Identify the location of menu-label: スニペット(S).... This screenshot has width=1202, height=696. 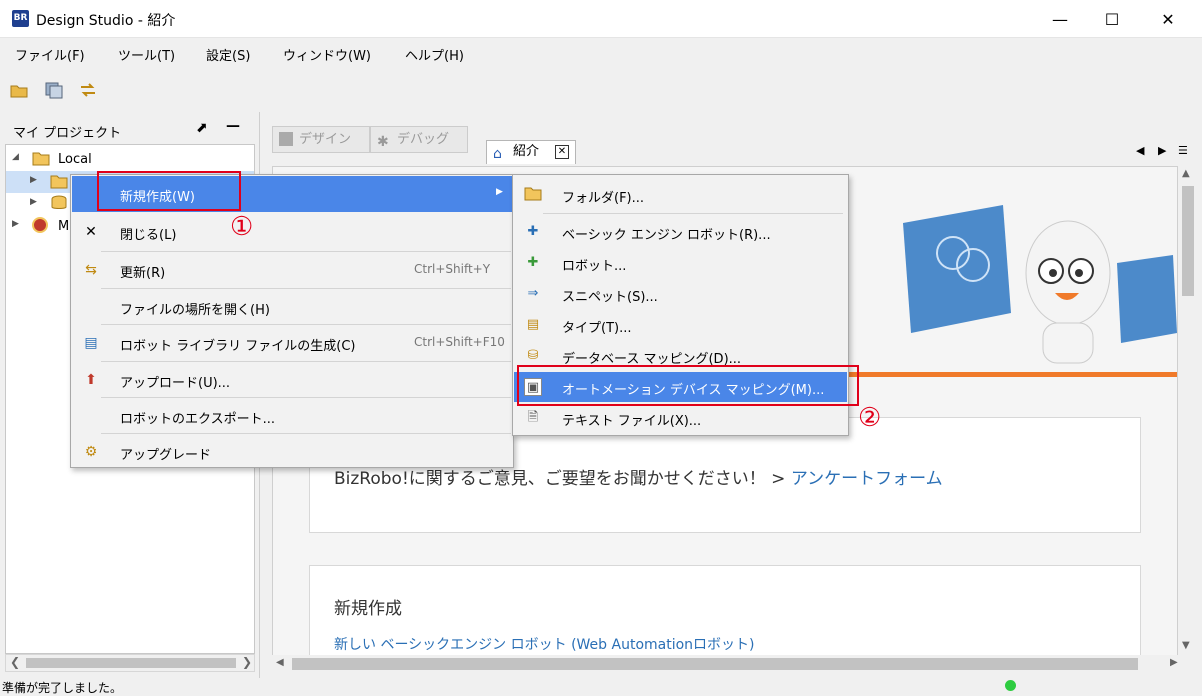
(610, 297).